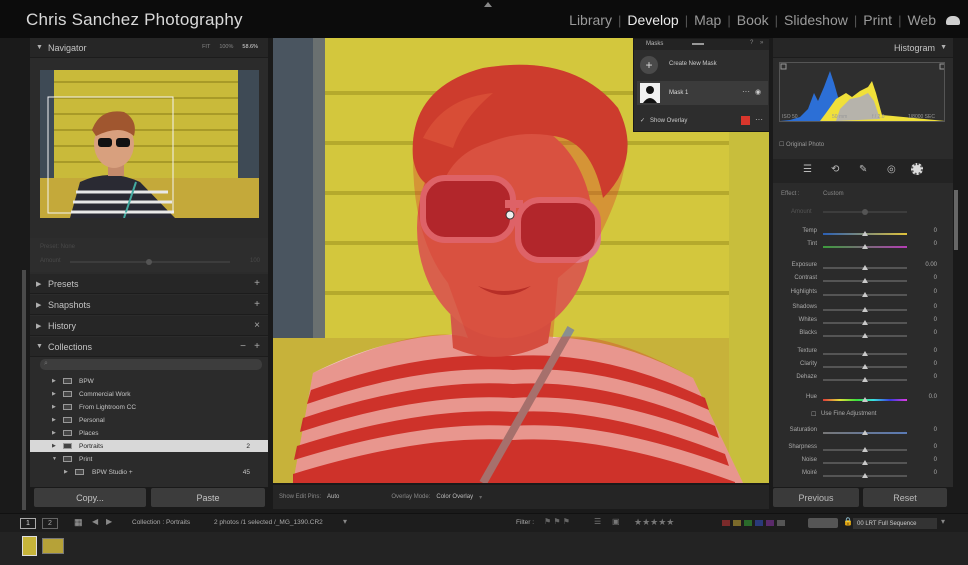  Describe the element at coordinates (149, 284) in the screenshot. I see `presets-header: ▶ Presets +` at that location.